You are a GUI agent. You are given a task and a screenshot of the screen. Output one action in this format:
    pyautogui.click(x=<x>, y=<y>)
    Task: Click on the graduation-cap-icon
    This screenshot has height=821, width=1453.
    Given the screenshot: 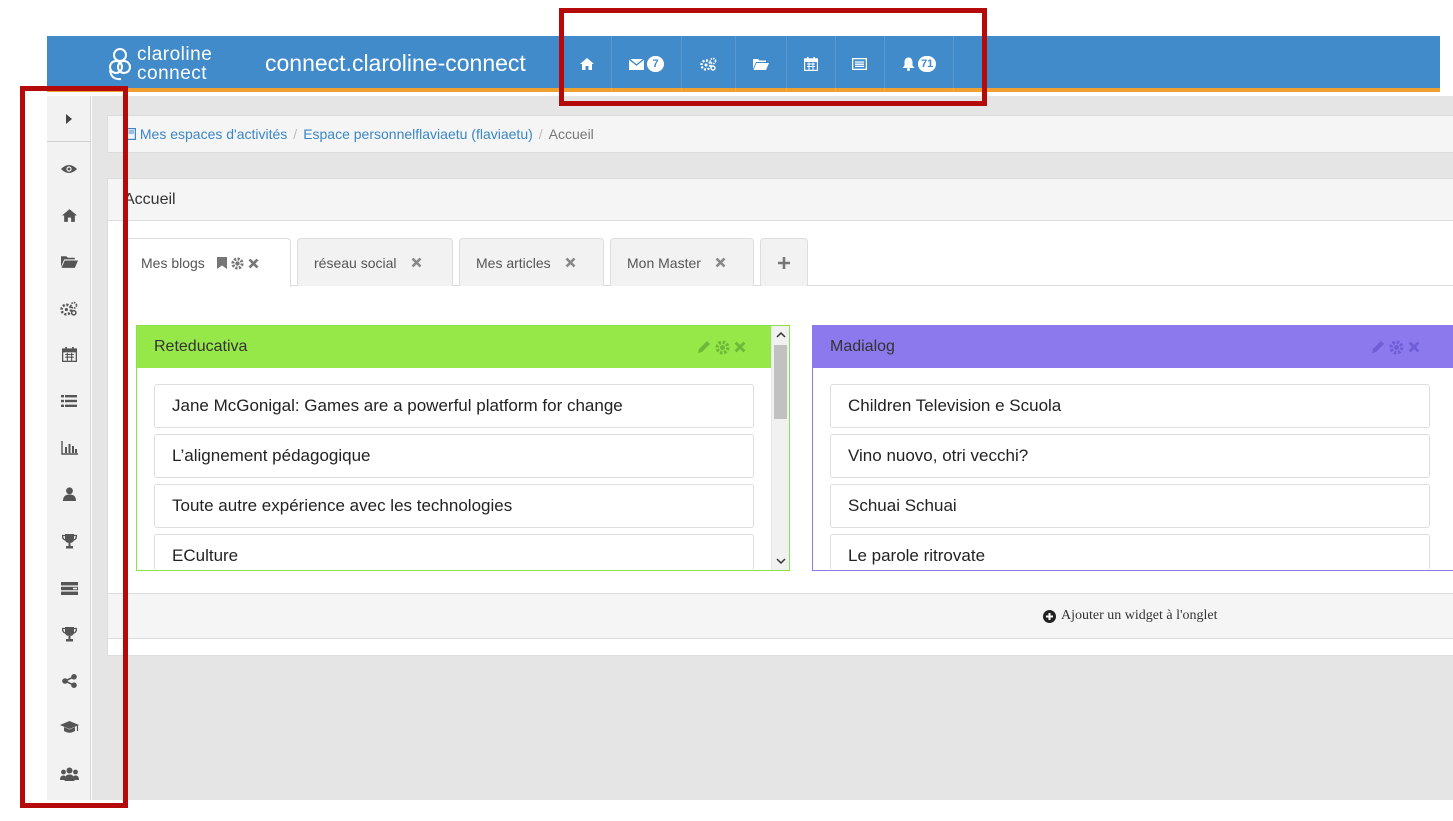 What is the action you would take?
    pyautogui.click(x=69, y=726)
    